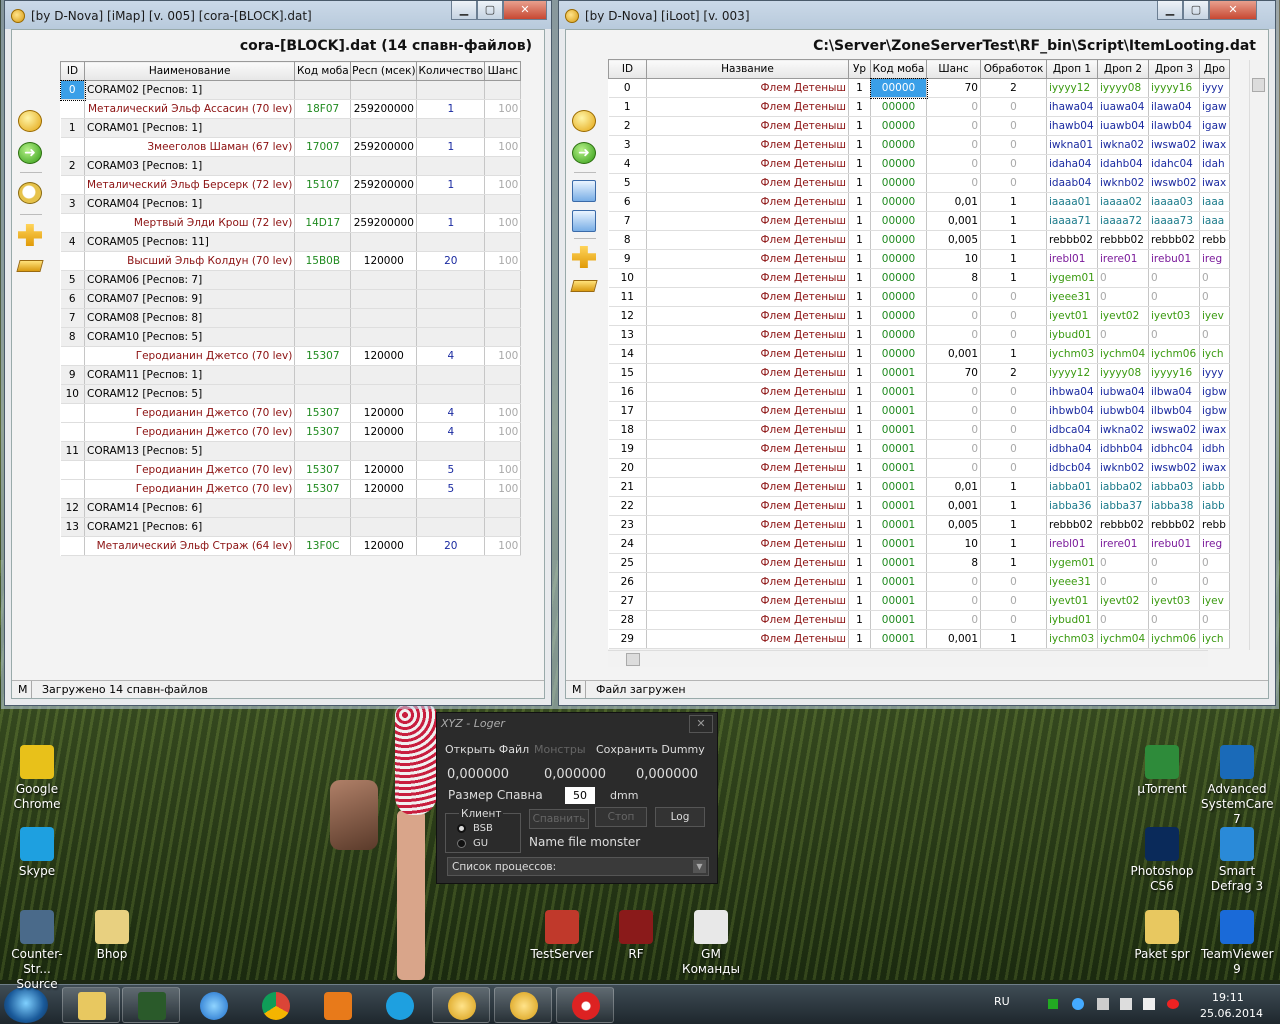 Image resolution: width=1280 pixels, height=1024 pixels. Describe the element at coordinates (26, 1005) in the screenshot. I see `start-button` at that location.